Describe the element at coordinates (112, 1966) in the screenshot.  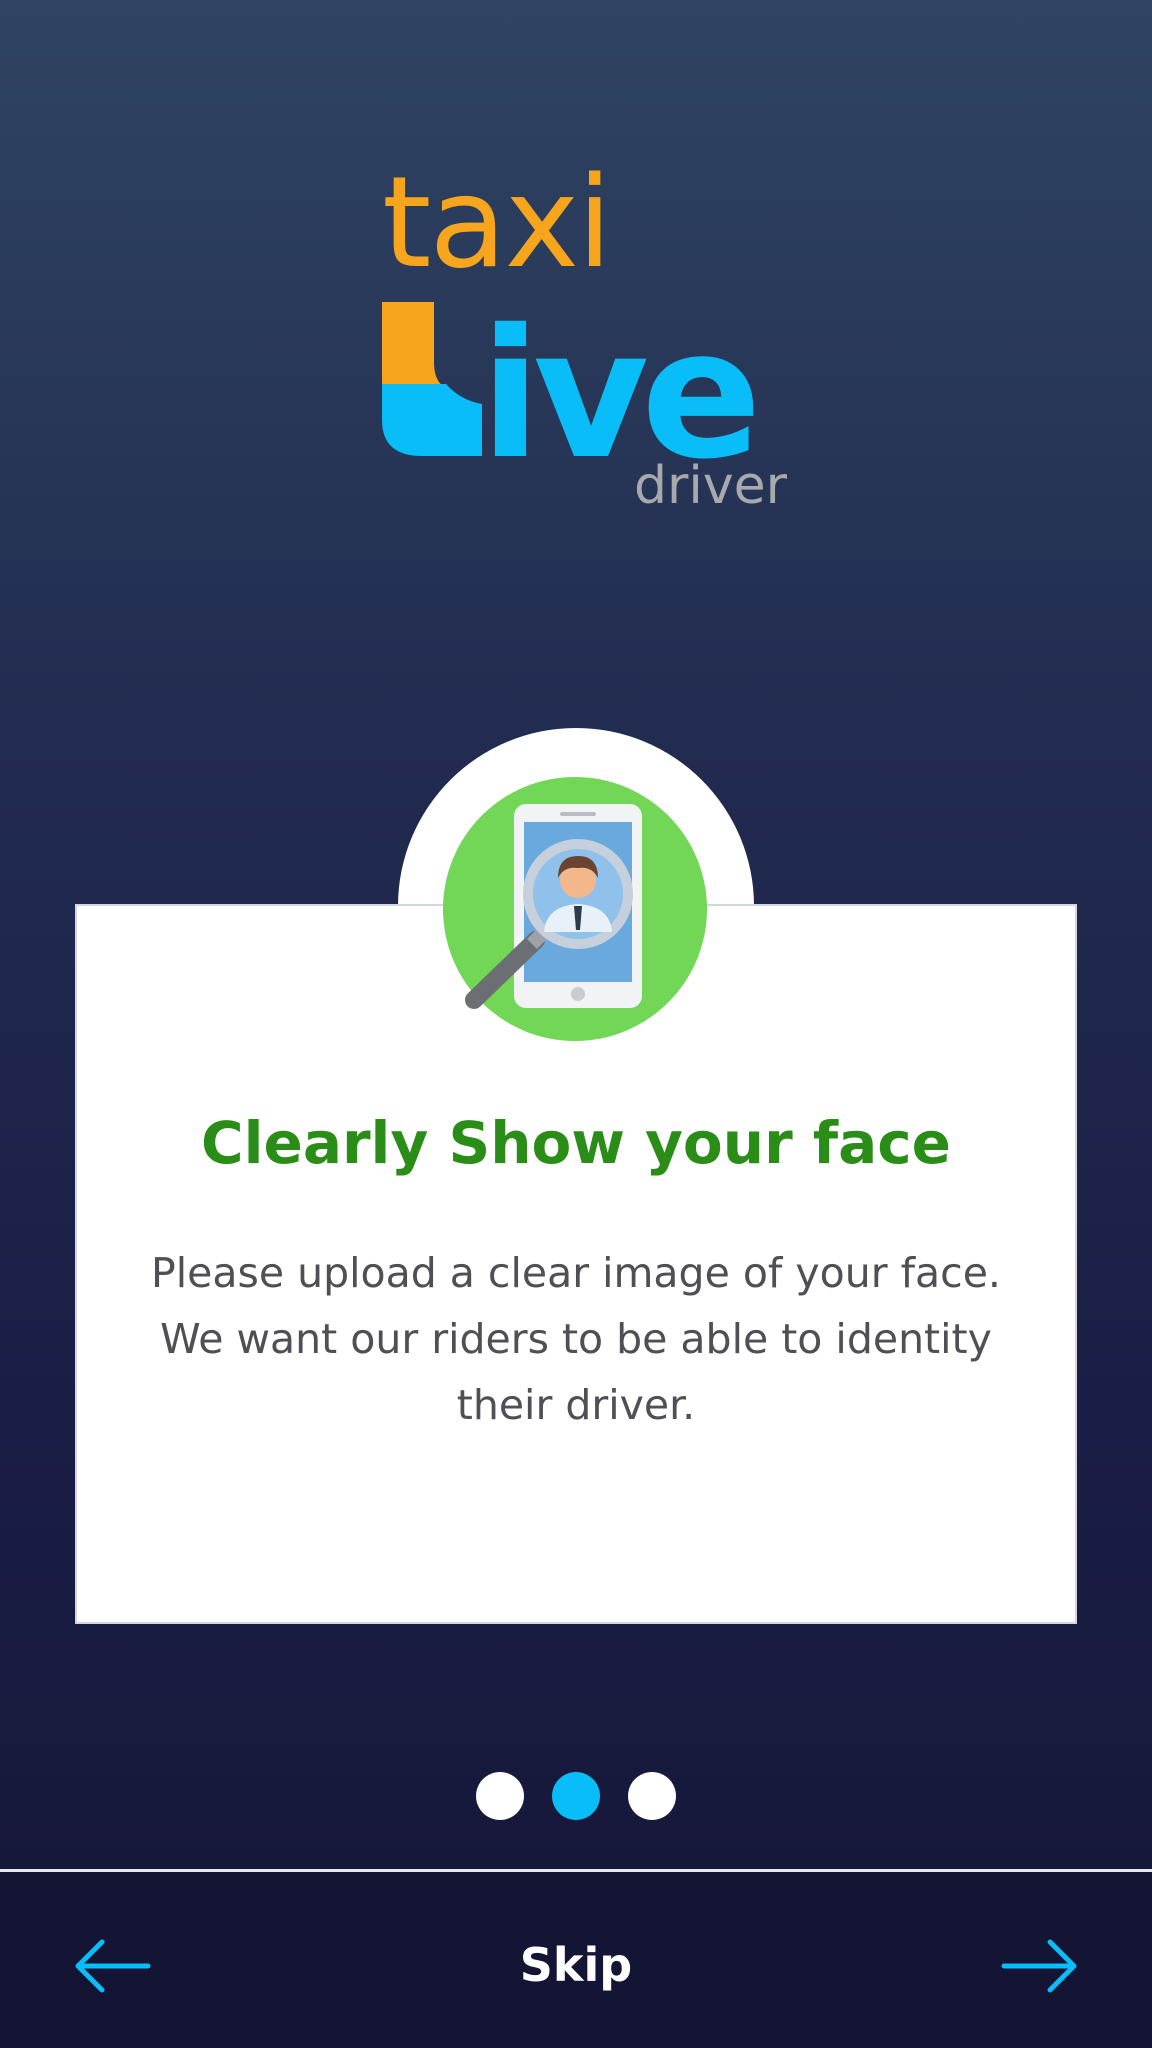
I see `arrow-left-icon` at that location.